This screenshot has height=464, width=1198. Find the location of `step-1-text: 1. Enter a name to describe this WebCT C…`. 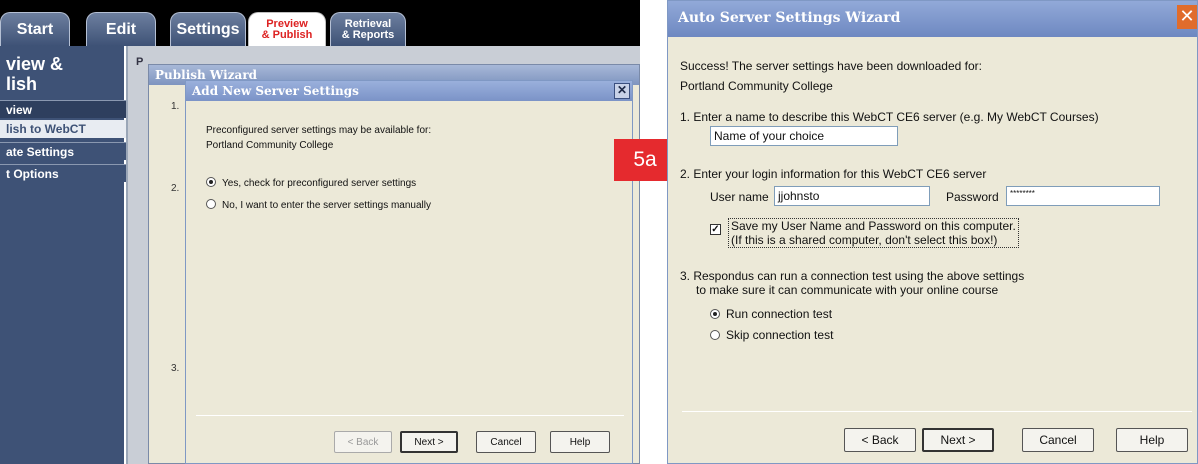

step-1-text: 1. Enter a name to describe this WebCT C… is located at coordinates (889, 117).